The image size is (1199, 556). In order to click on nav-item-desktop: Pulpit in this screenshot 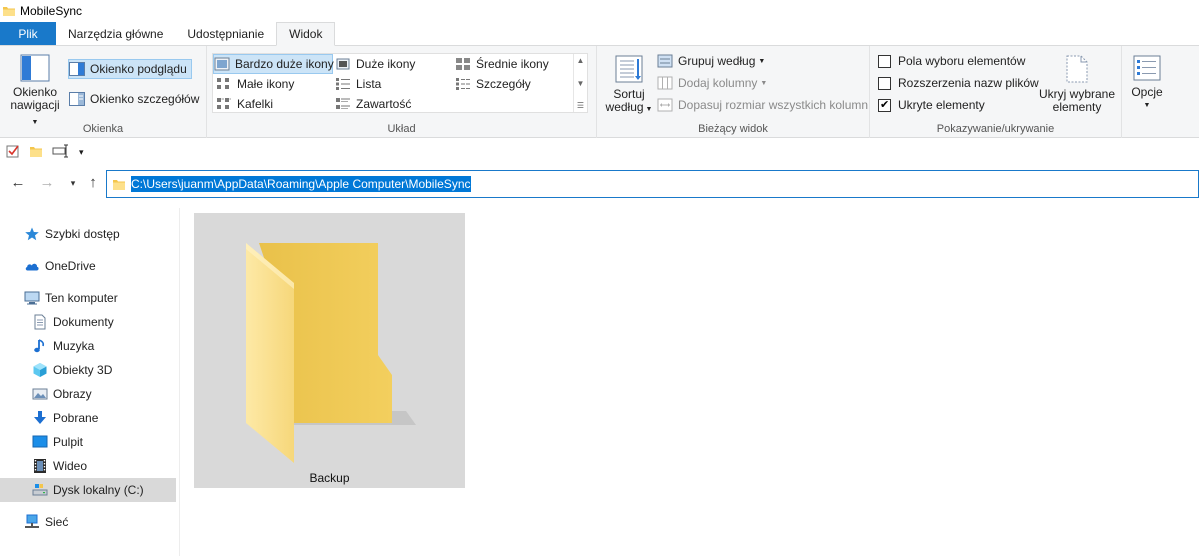, I will do `click(88, 442)`.